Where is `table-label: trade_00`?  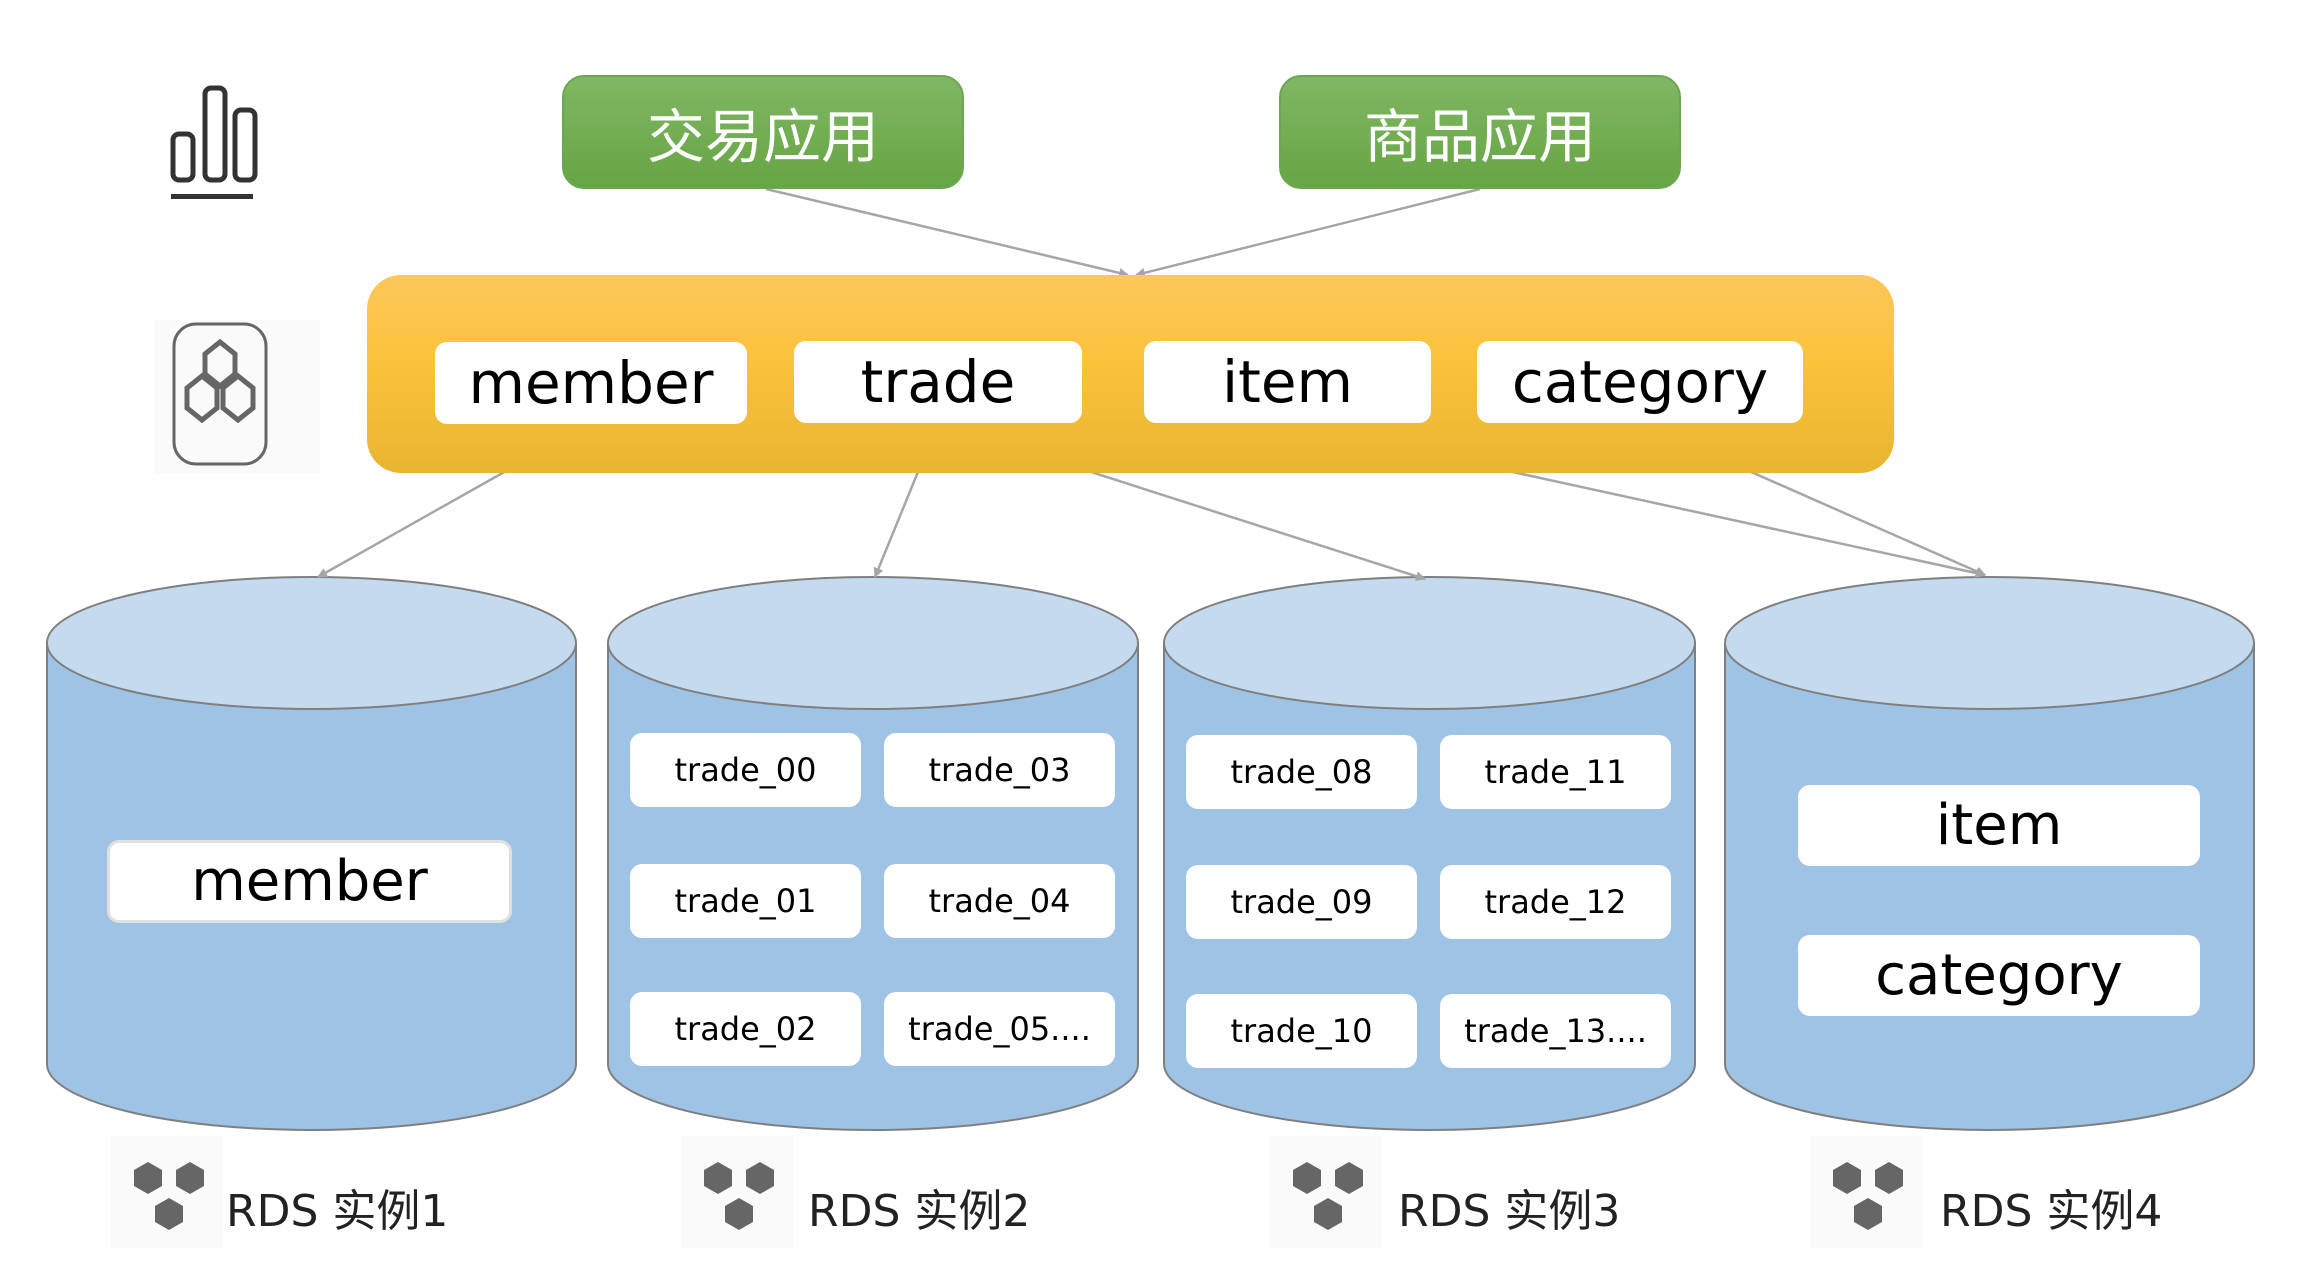 table-label: trade_00 is located at coordinates (745, 770).